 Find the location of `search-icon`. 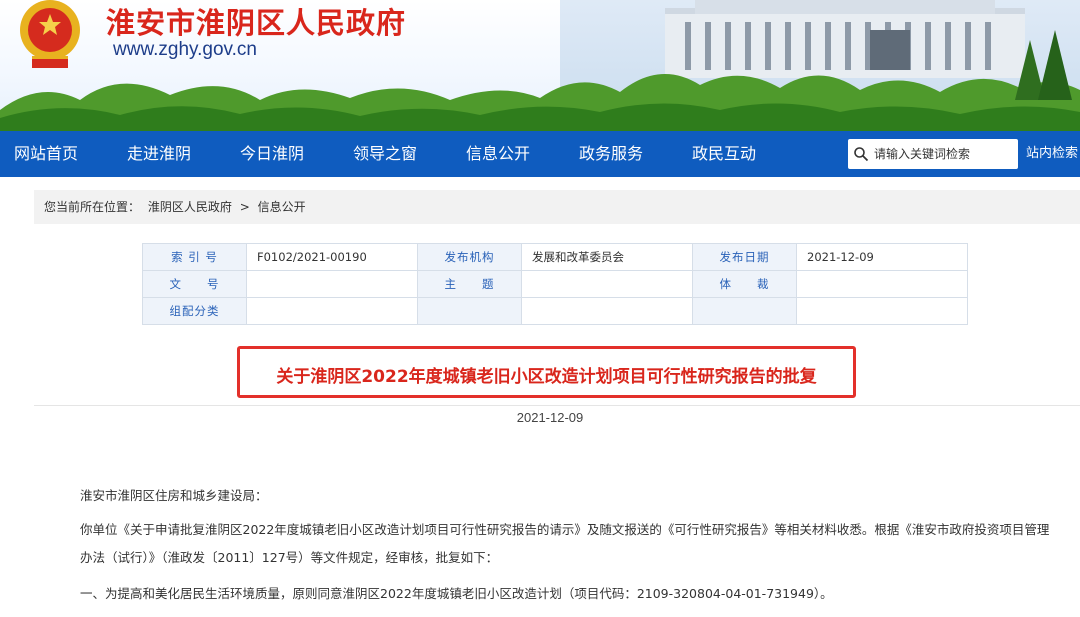

search-icon is located at coordinates (861, 154).